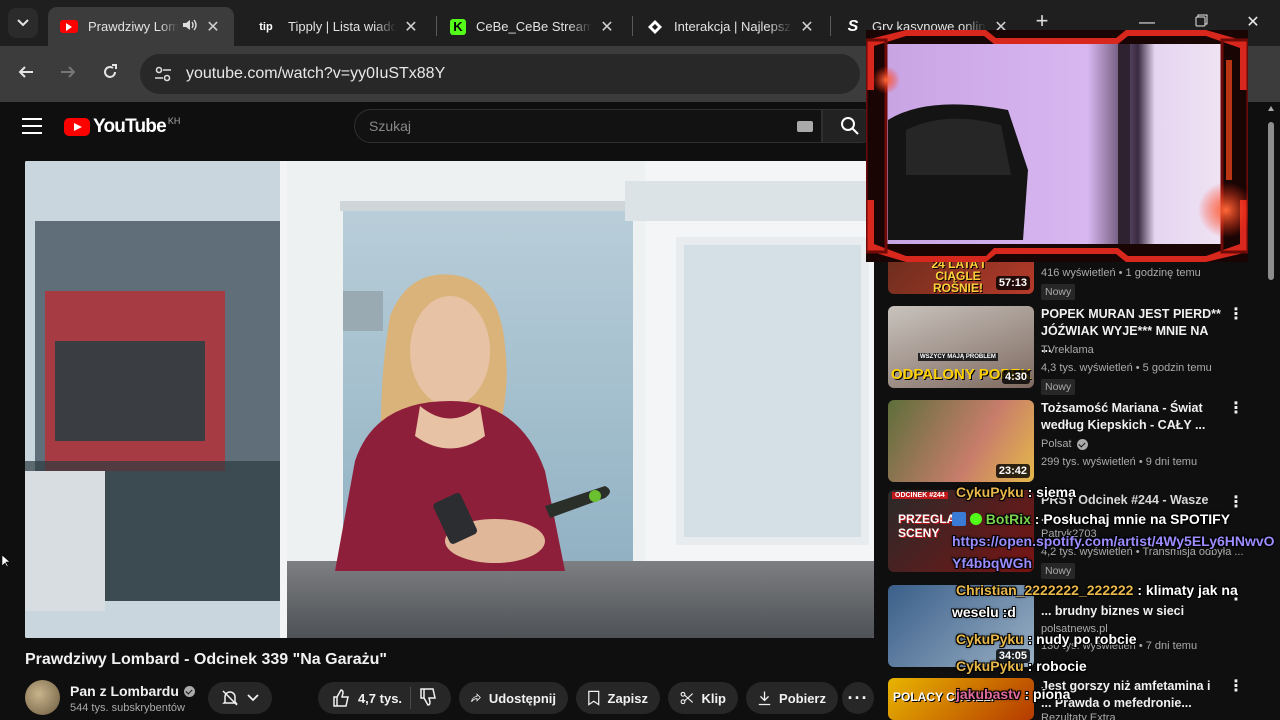 The image size is (1280, 720). Describe the element at coordinates (1067, 350) in the screenshot. I see `channel-name: TVreklama` at that location.